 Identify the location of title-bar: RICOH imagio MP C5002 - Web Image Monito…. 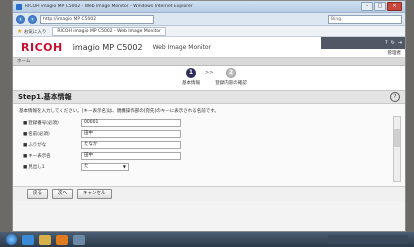
(209, 7).